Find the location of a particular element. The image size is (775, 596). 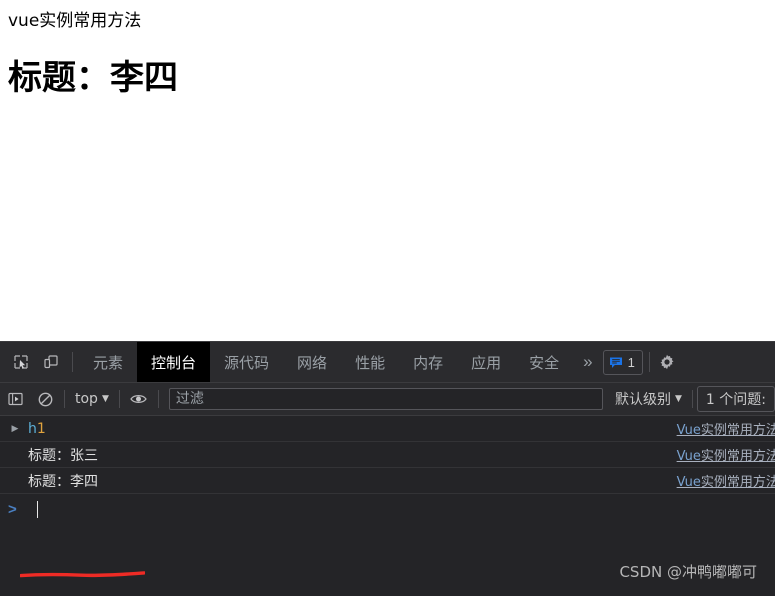

tab-elements-label: 元素 is located at coordinates (108, 362).